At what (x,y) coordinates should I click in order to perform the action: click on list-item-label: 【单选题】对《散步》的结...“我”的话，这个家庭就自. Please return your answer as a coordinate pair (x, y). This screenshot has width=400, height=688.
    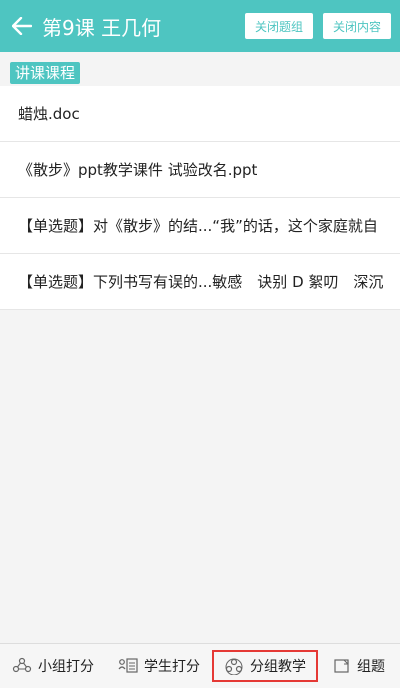
    Looking at the image, I should click on (198, 226).